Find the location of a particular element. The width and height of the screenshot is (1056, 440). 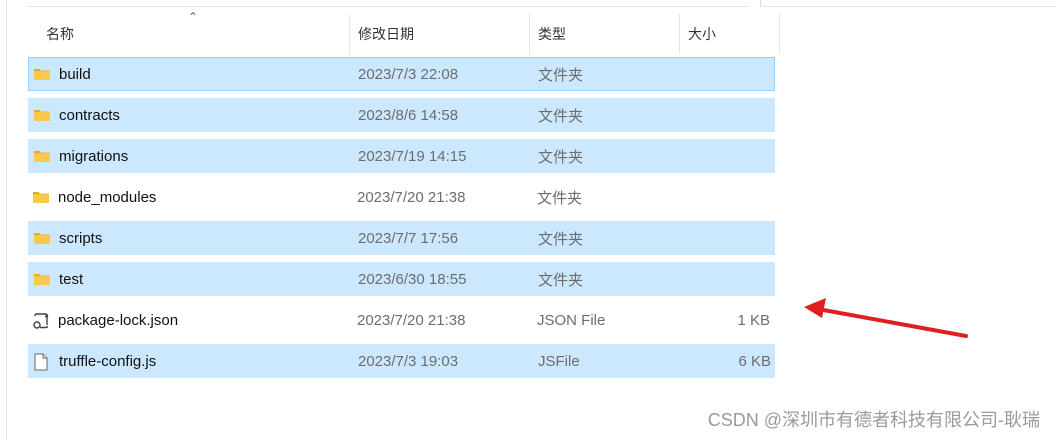

js-file-icon is located at coordinates (42, 362).